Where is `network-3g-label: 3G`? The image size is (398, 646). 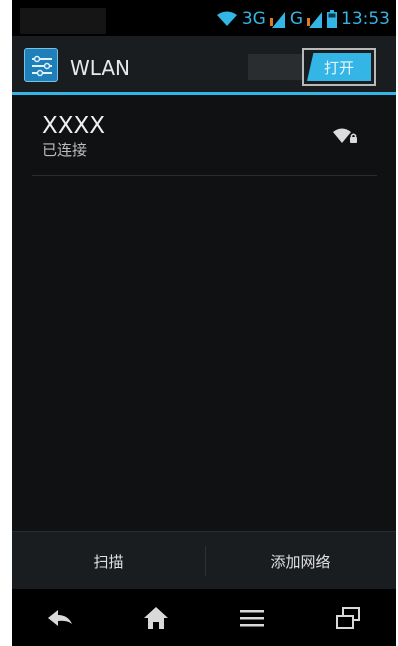
network-3g-label: 3G is located at coordinates (253, 19).